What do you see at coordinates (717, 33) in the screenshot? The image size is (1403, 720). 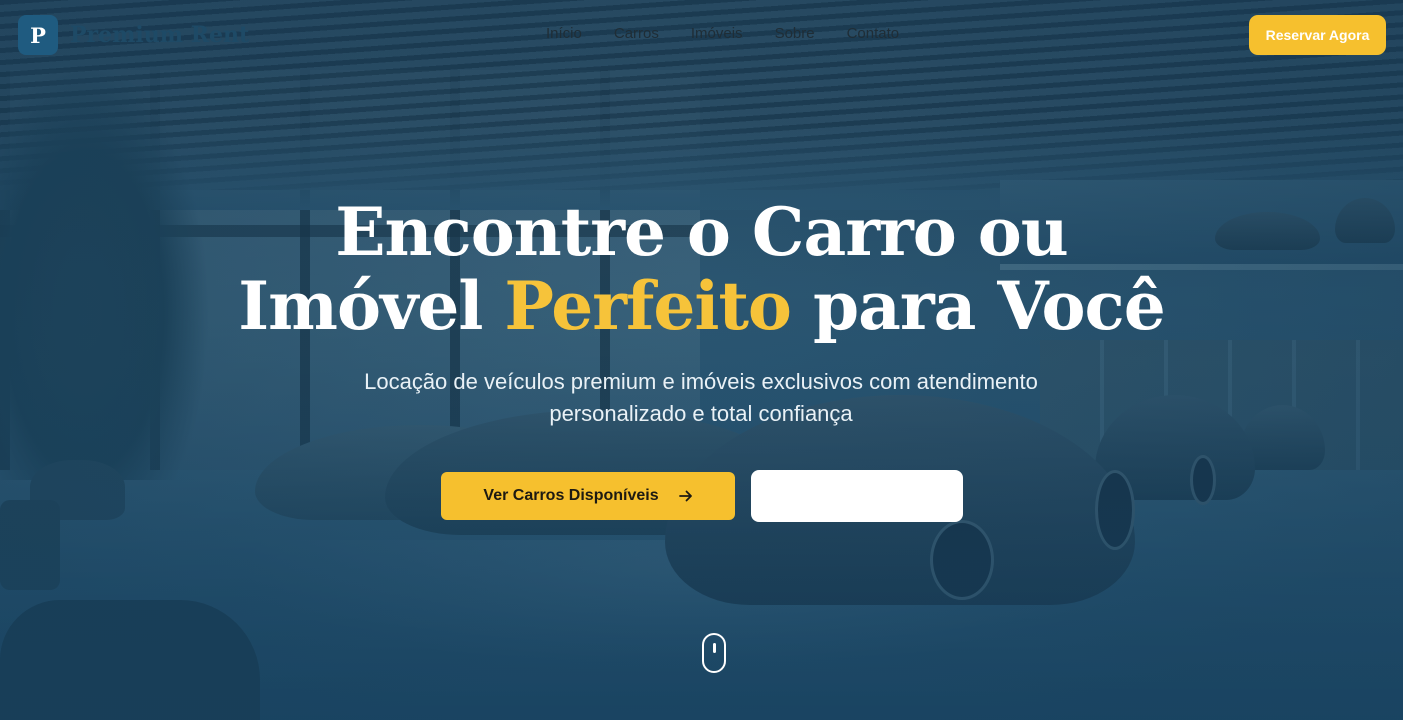 I see `nav-link-imoveis: Imóveis` at bounding box center [717, 33].